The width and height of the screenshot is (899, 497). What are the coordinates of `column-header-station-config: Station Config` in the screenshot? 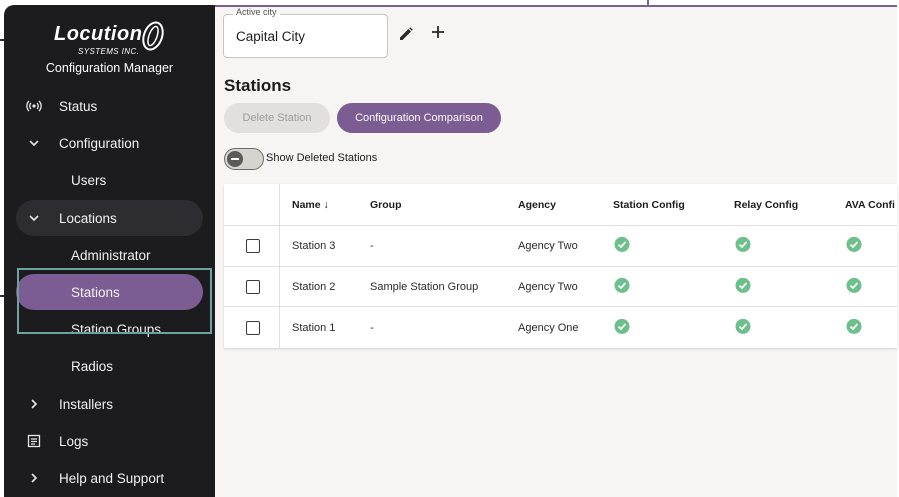 It's located at (649, 205).